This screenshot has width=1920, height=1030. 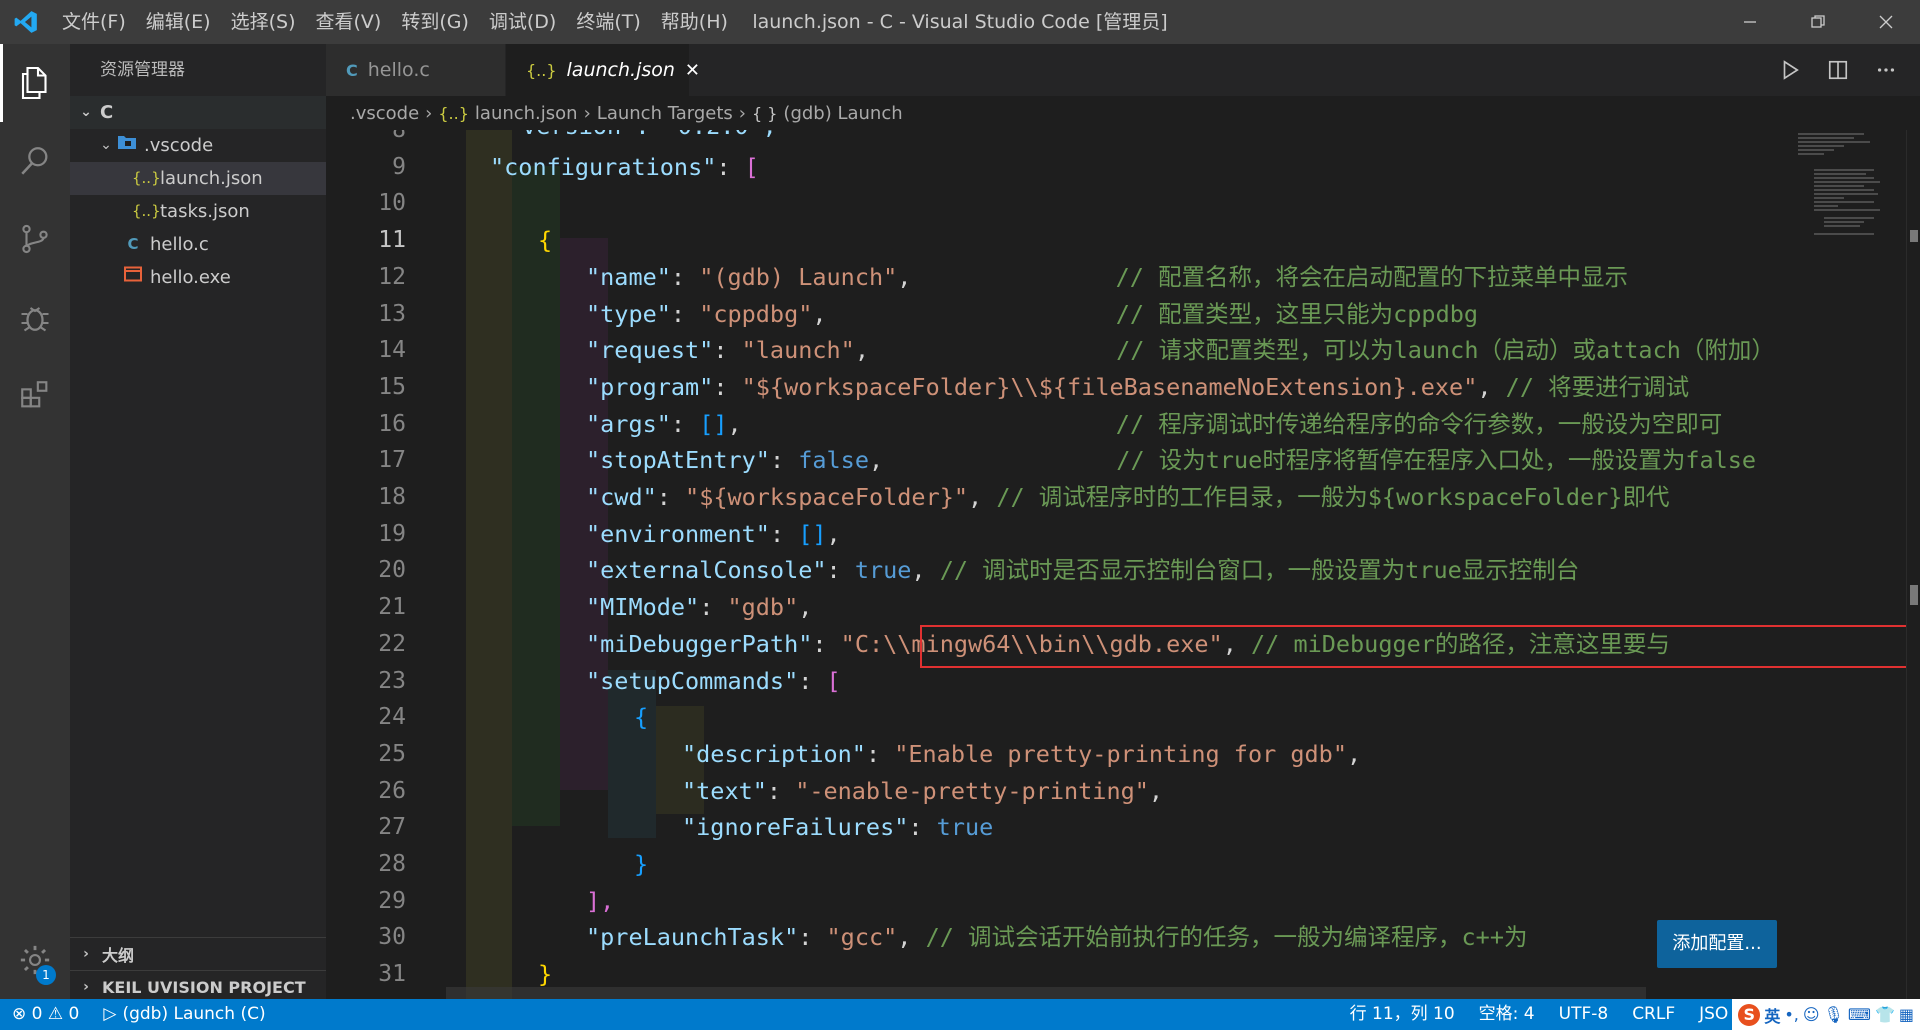 What do you see at coordinates (35, 960) in the screenshot?
I see `settings-gear-icon: 1` at bounding box center [35, 960].